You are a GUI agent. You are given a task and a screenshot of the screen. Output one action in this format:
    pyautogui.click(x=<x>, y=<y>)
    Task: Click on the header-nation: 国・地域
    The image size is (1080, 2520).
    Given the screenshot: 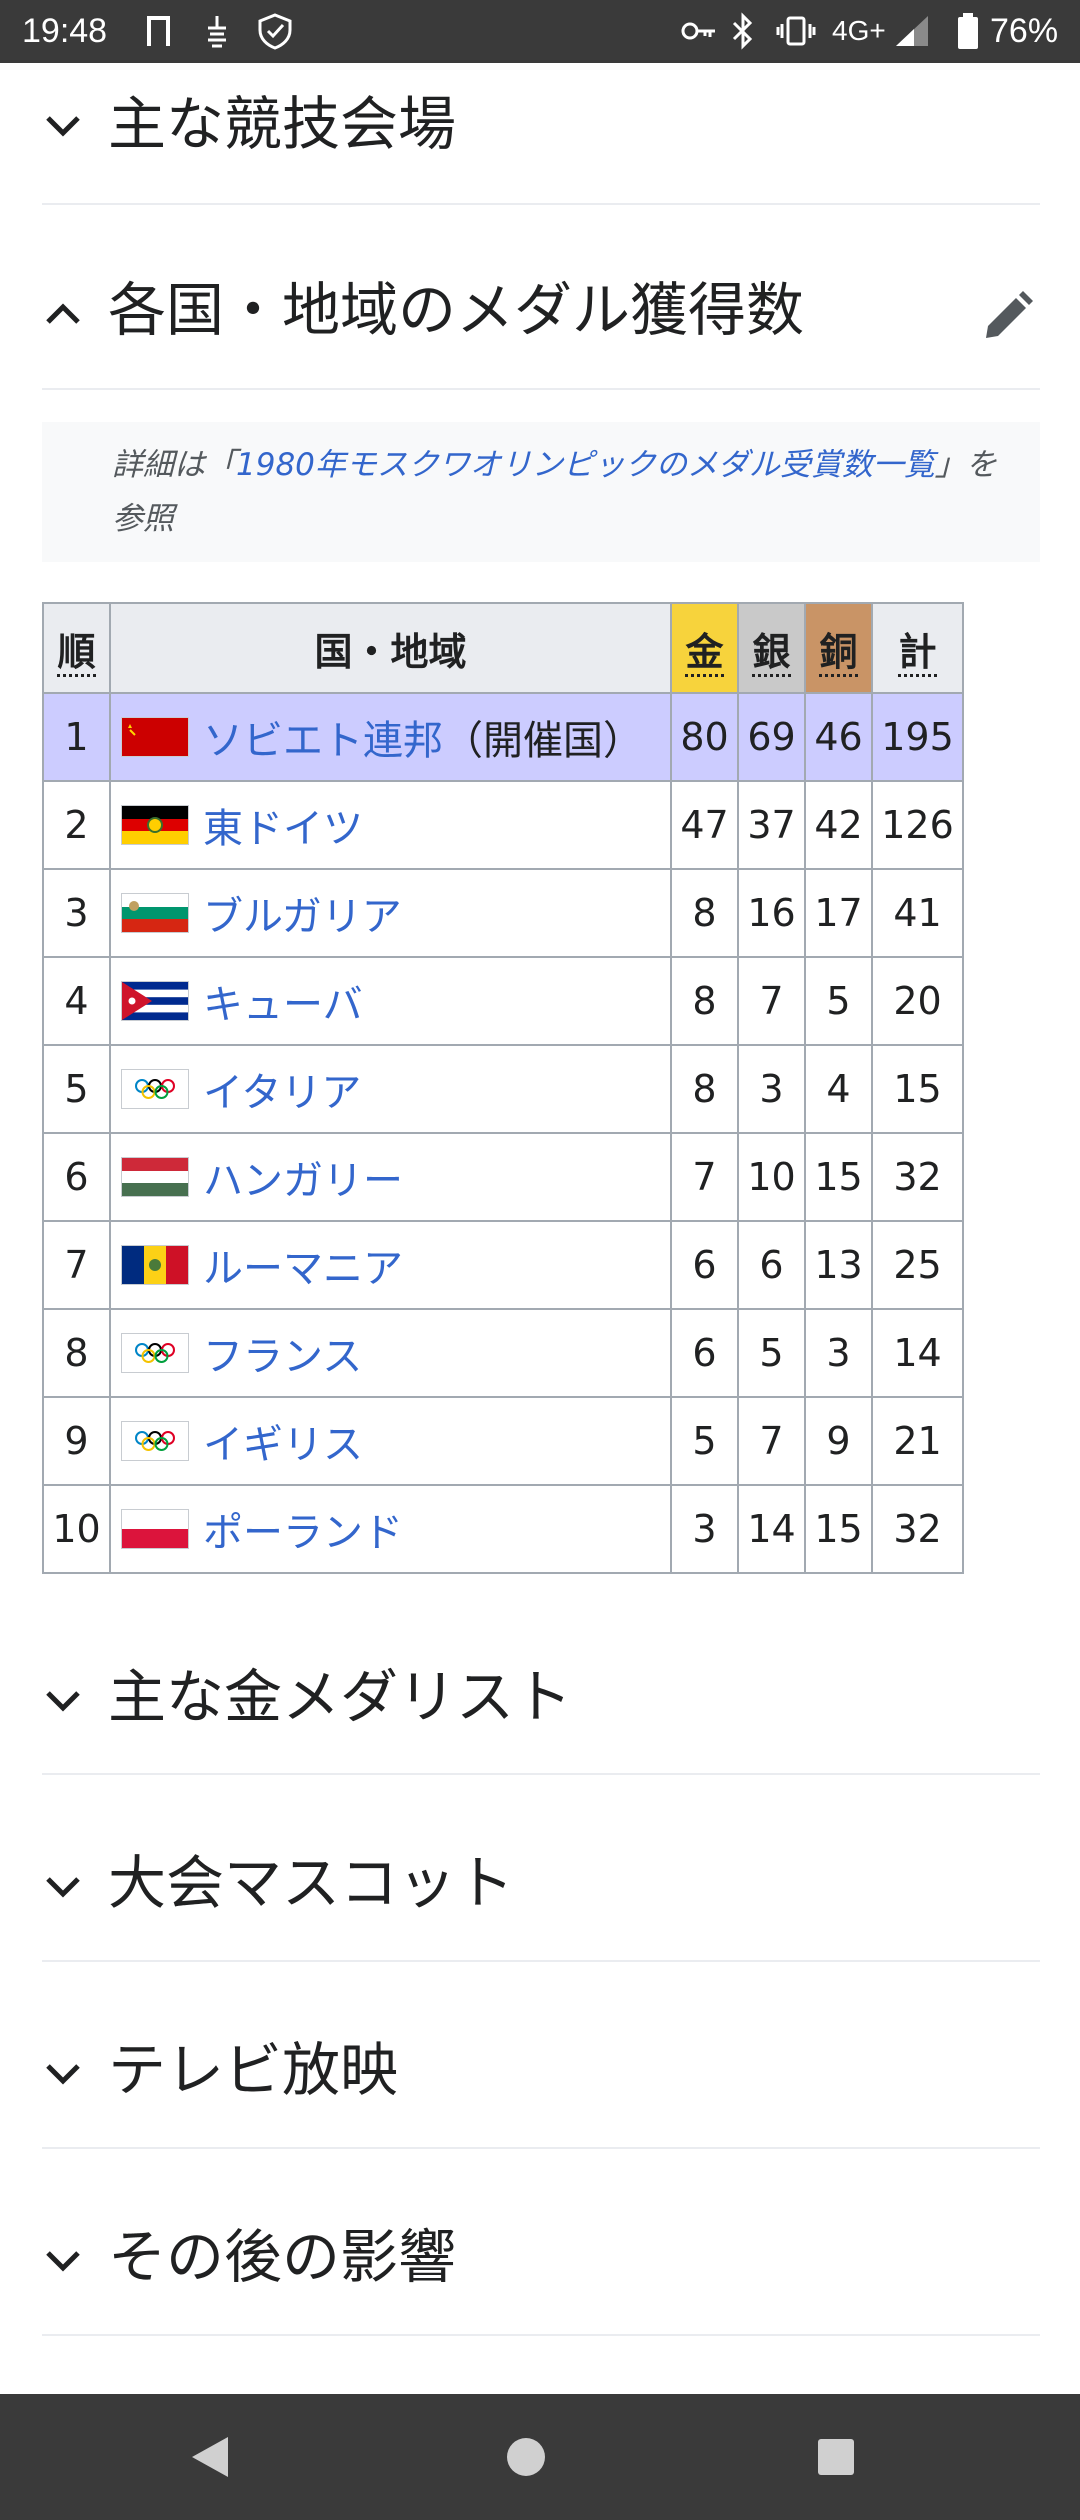 What is the action you would take?
    pyautogui.click(x=390, y=648)
    